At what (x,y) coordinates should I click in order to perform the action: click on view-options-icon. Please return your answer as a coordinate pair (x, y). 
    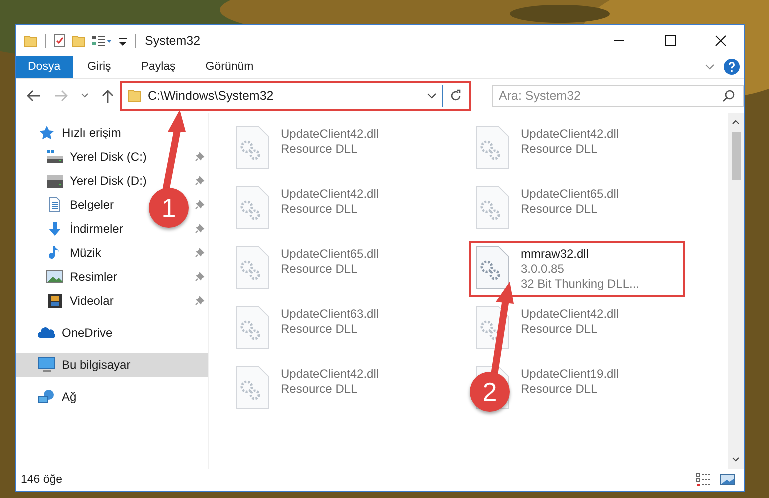
    Looking at the image, I should click on (102, 41).